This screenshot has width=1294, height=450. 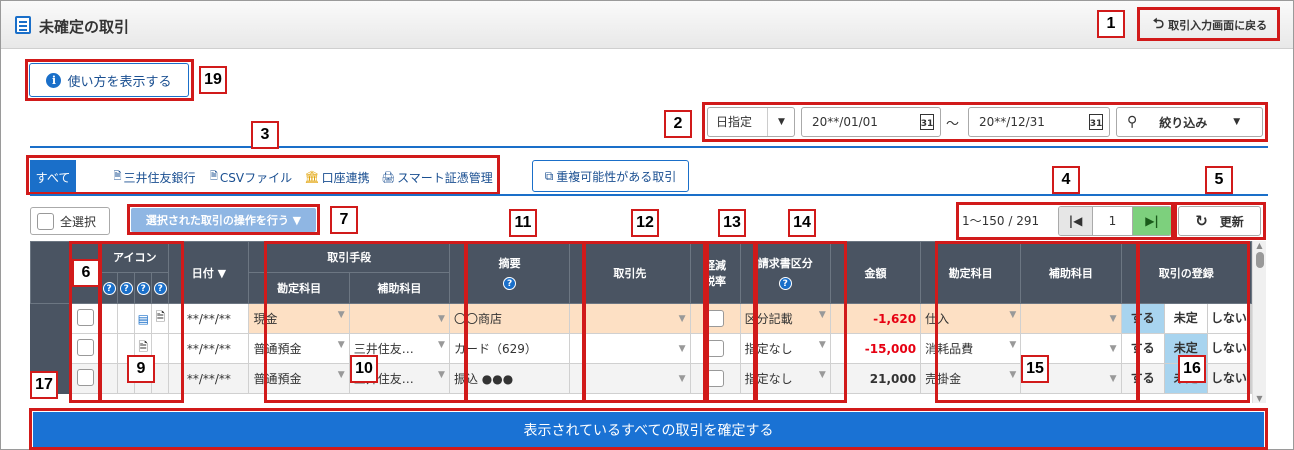 I want to click on tabs-divider, so click(x=649, y=195).